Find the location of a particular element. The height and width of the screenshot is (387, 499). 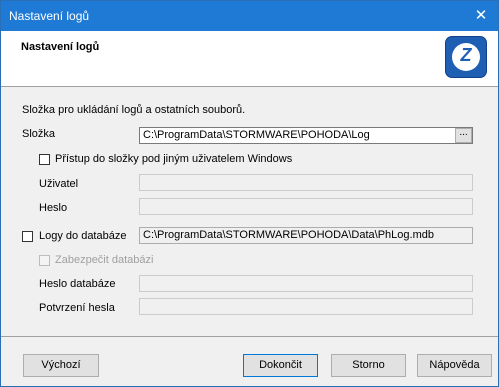

footer-divider is located at coordinates (249, 336).